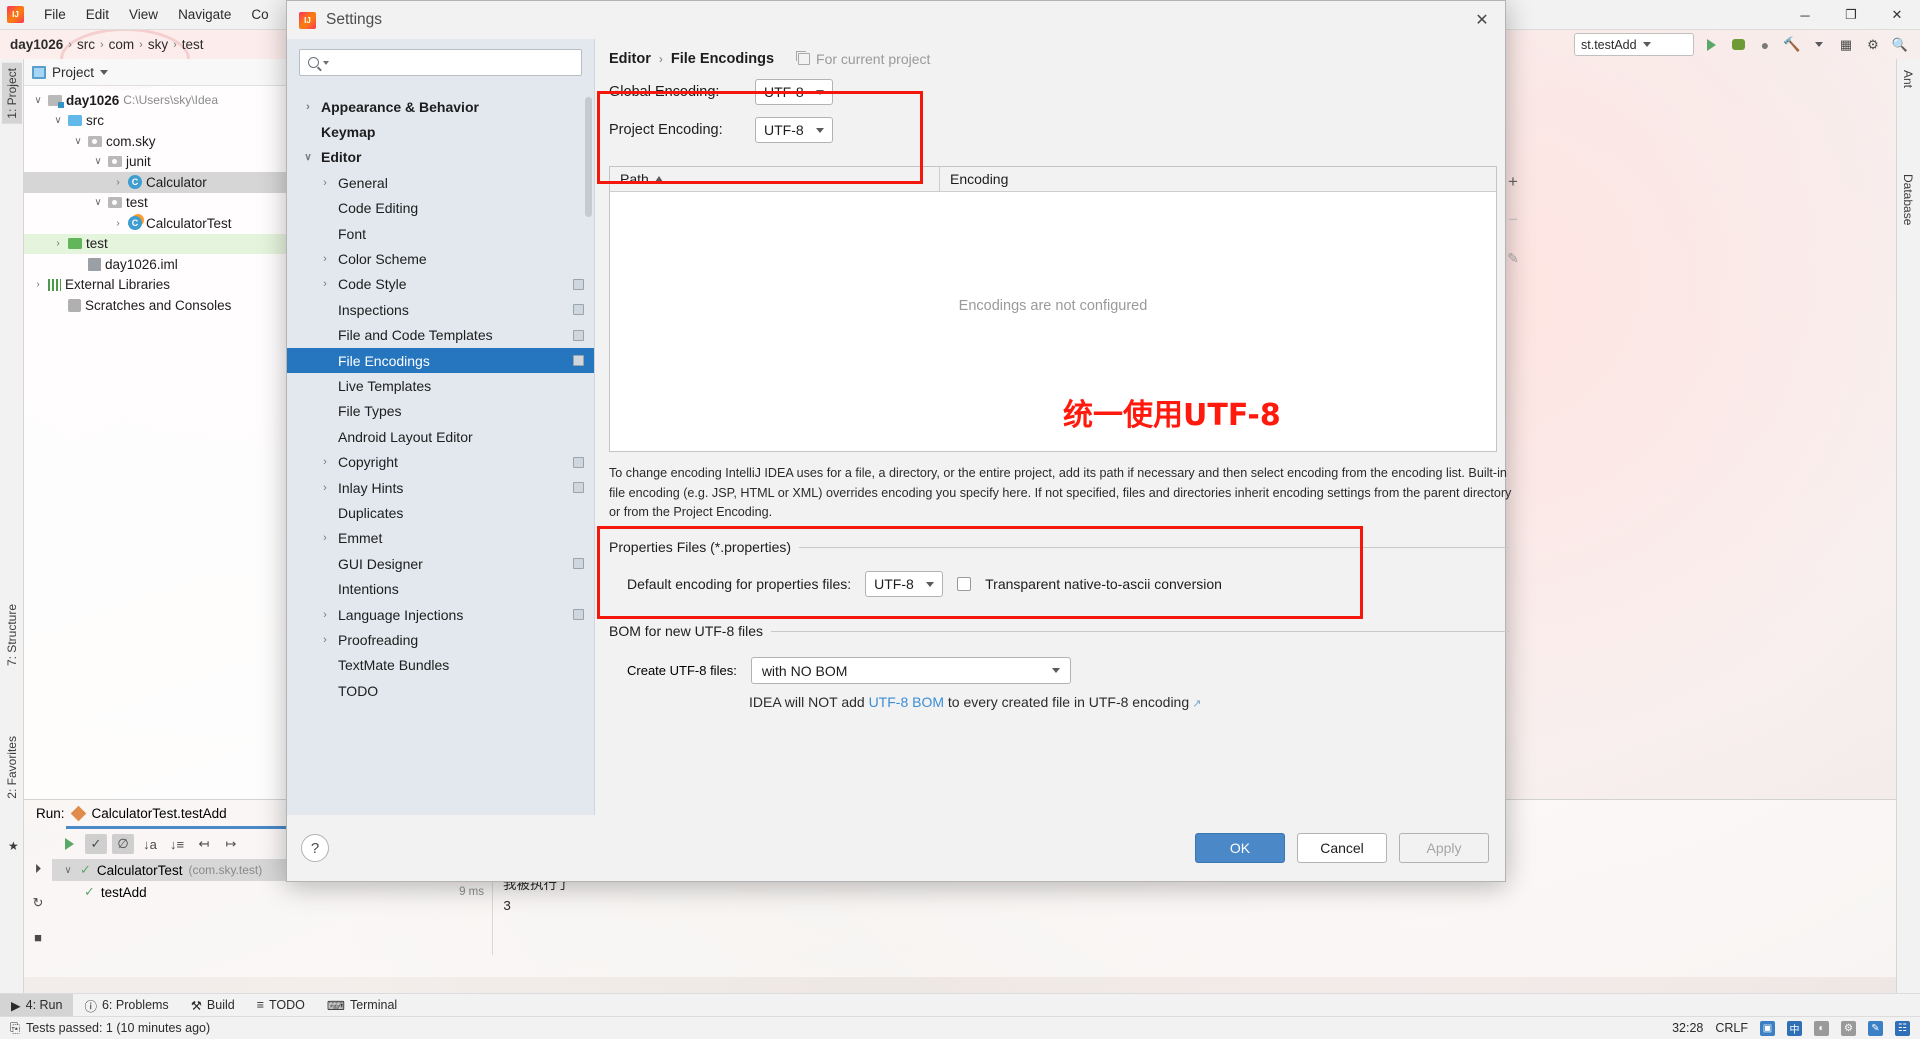  I want to click on settings-nav-item-gui-designer: GUI Designer, so click(440, 563).